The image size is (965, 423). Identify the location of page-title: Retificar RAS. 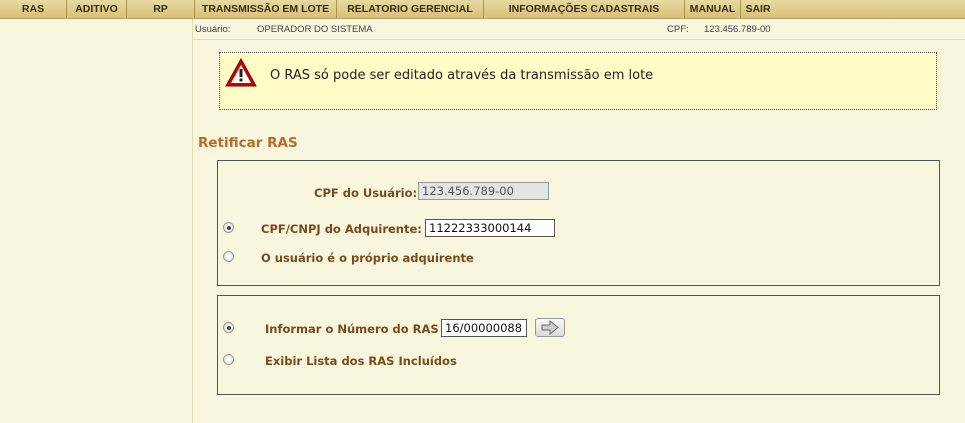
(248, 143).